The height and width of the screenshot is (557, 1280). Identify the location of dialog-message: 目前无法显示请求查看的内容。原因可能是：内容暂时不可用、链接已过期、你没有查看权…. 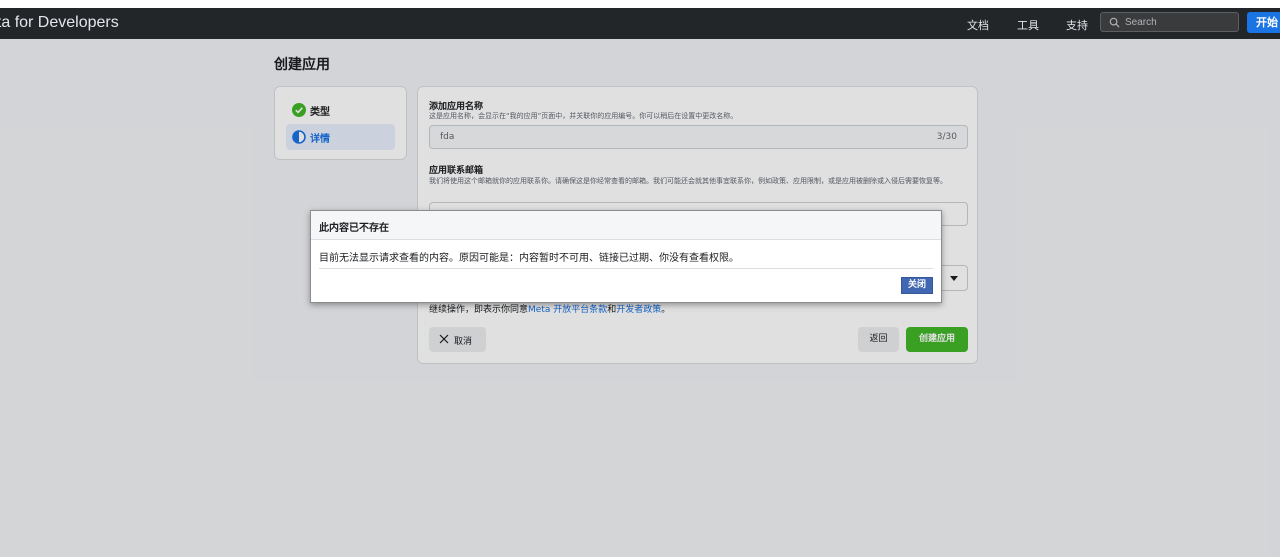
(529, 258).